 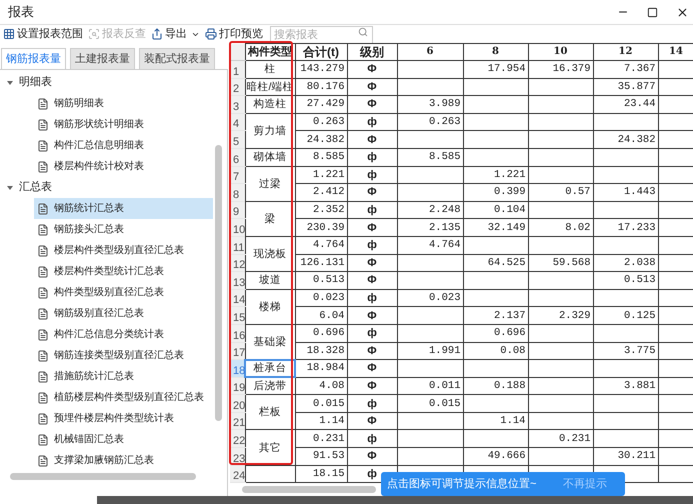 I want to click on table-cell: 4.08, so click(x=321, y=386).